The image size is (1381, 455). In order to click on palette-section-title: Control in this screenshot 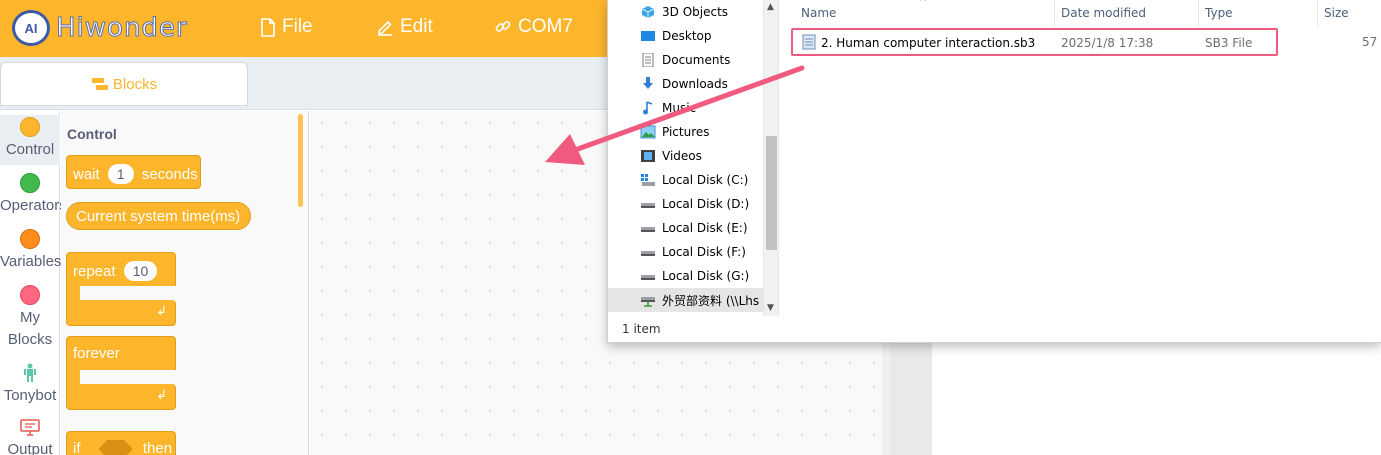, I will do `click(92, 134)`.